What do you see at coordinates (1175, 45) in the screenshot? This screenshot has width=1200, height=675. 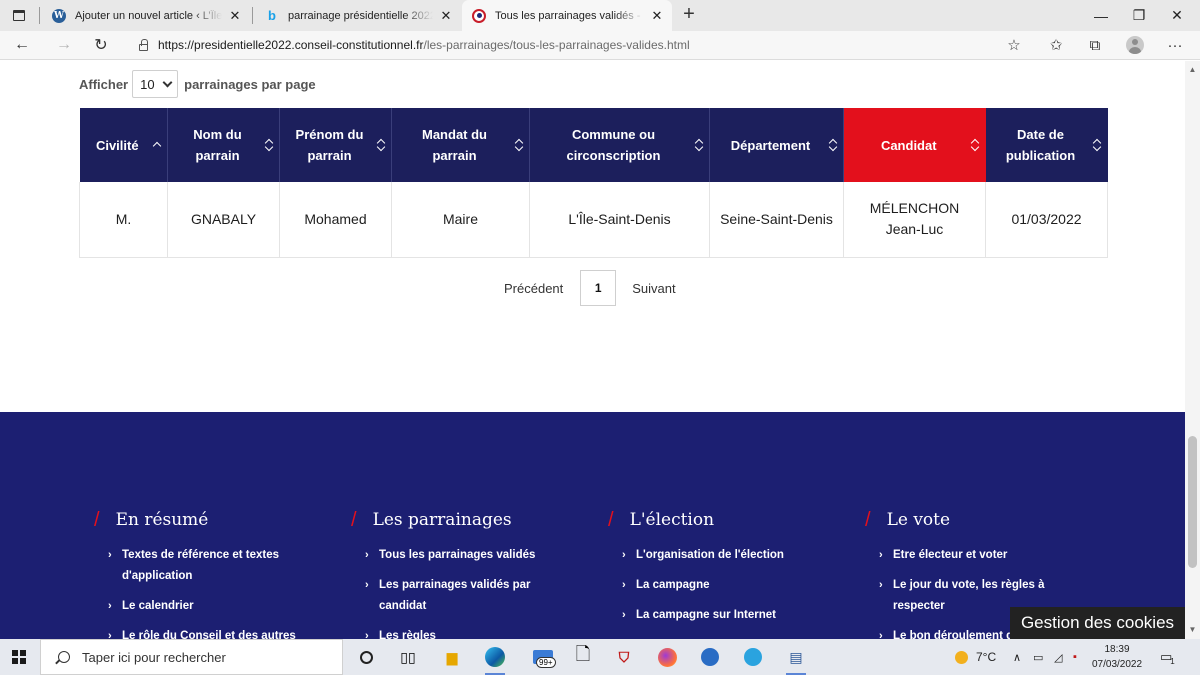 I see `settings-menu-icon: ···` at bounding box center [1175, 45].